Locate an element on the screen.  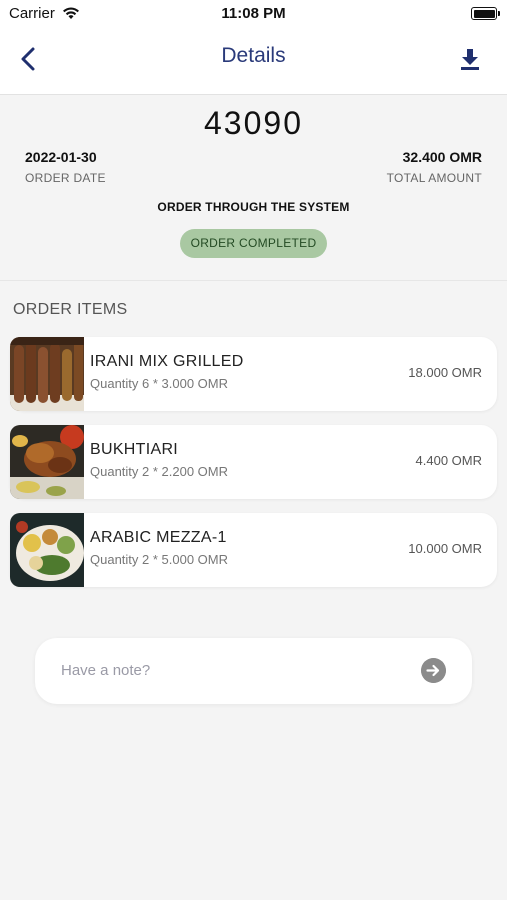
item-price: 10.000 OMR is located at coordinates (445, 548).